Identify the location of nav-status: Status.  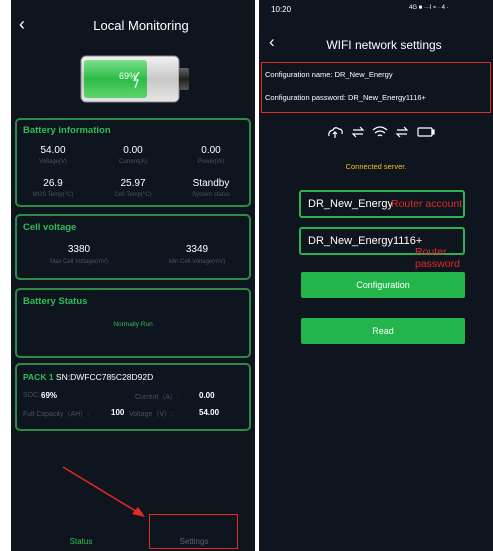
(81, 541).